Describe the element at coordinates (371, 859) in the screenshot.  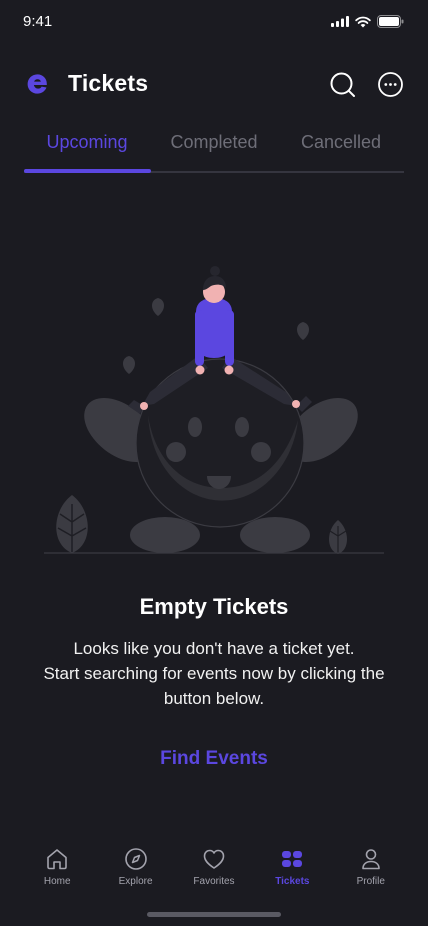
I see `profile-icon` at that location.